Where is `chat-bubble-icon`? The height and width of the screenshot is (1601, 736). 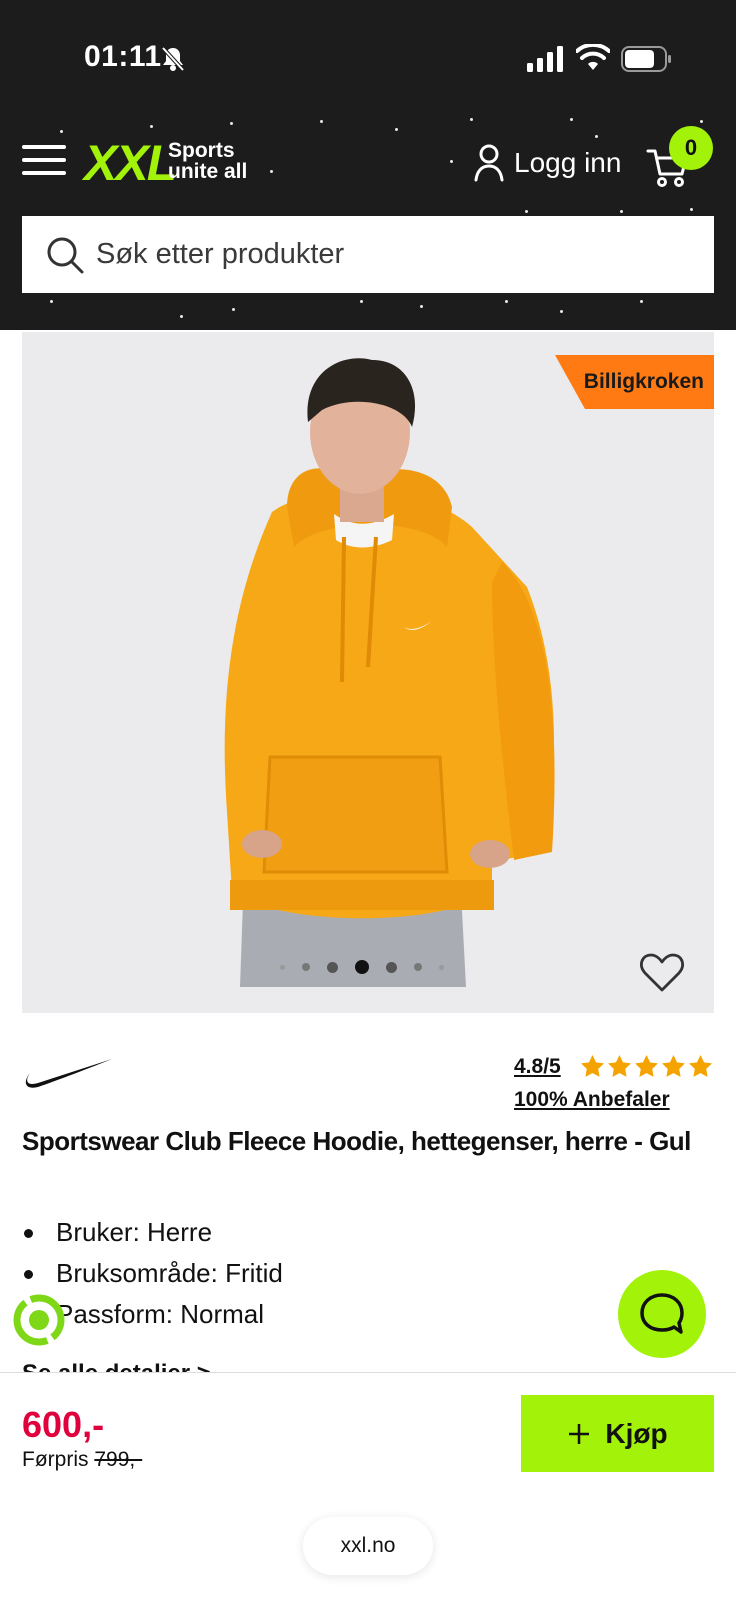
chat-bubble-icon is located at coordinates (662, 1313).